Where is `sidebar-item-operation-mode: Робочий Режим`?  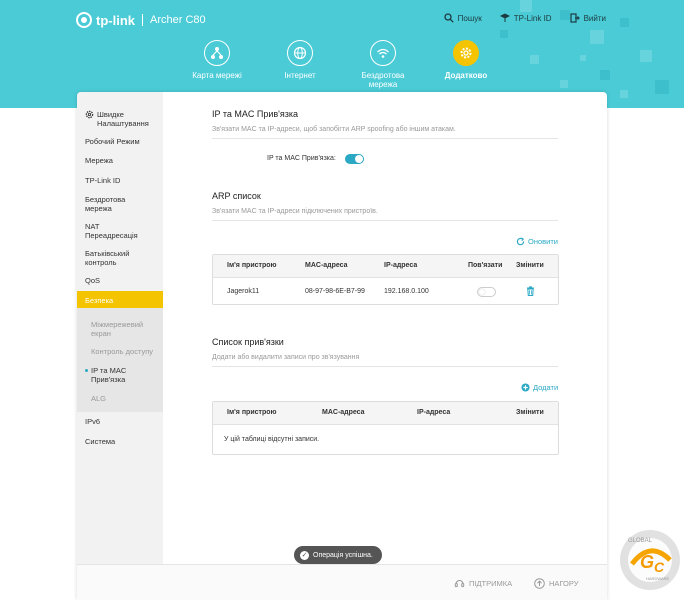 sidebar-item-operation-mode: Робочий Режим is located at coordinates (112, 141).